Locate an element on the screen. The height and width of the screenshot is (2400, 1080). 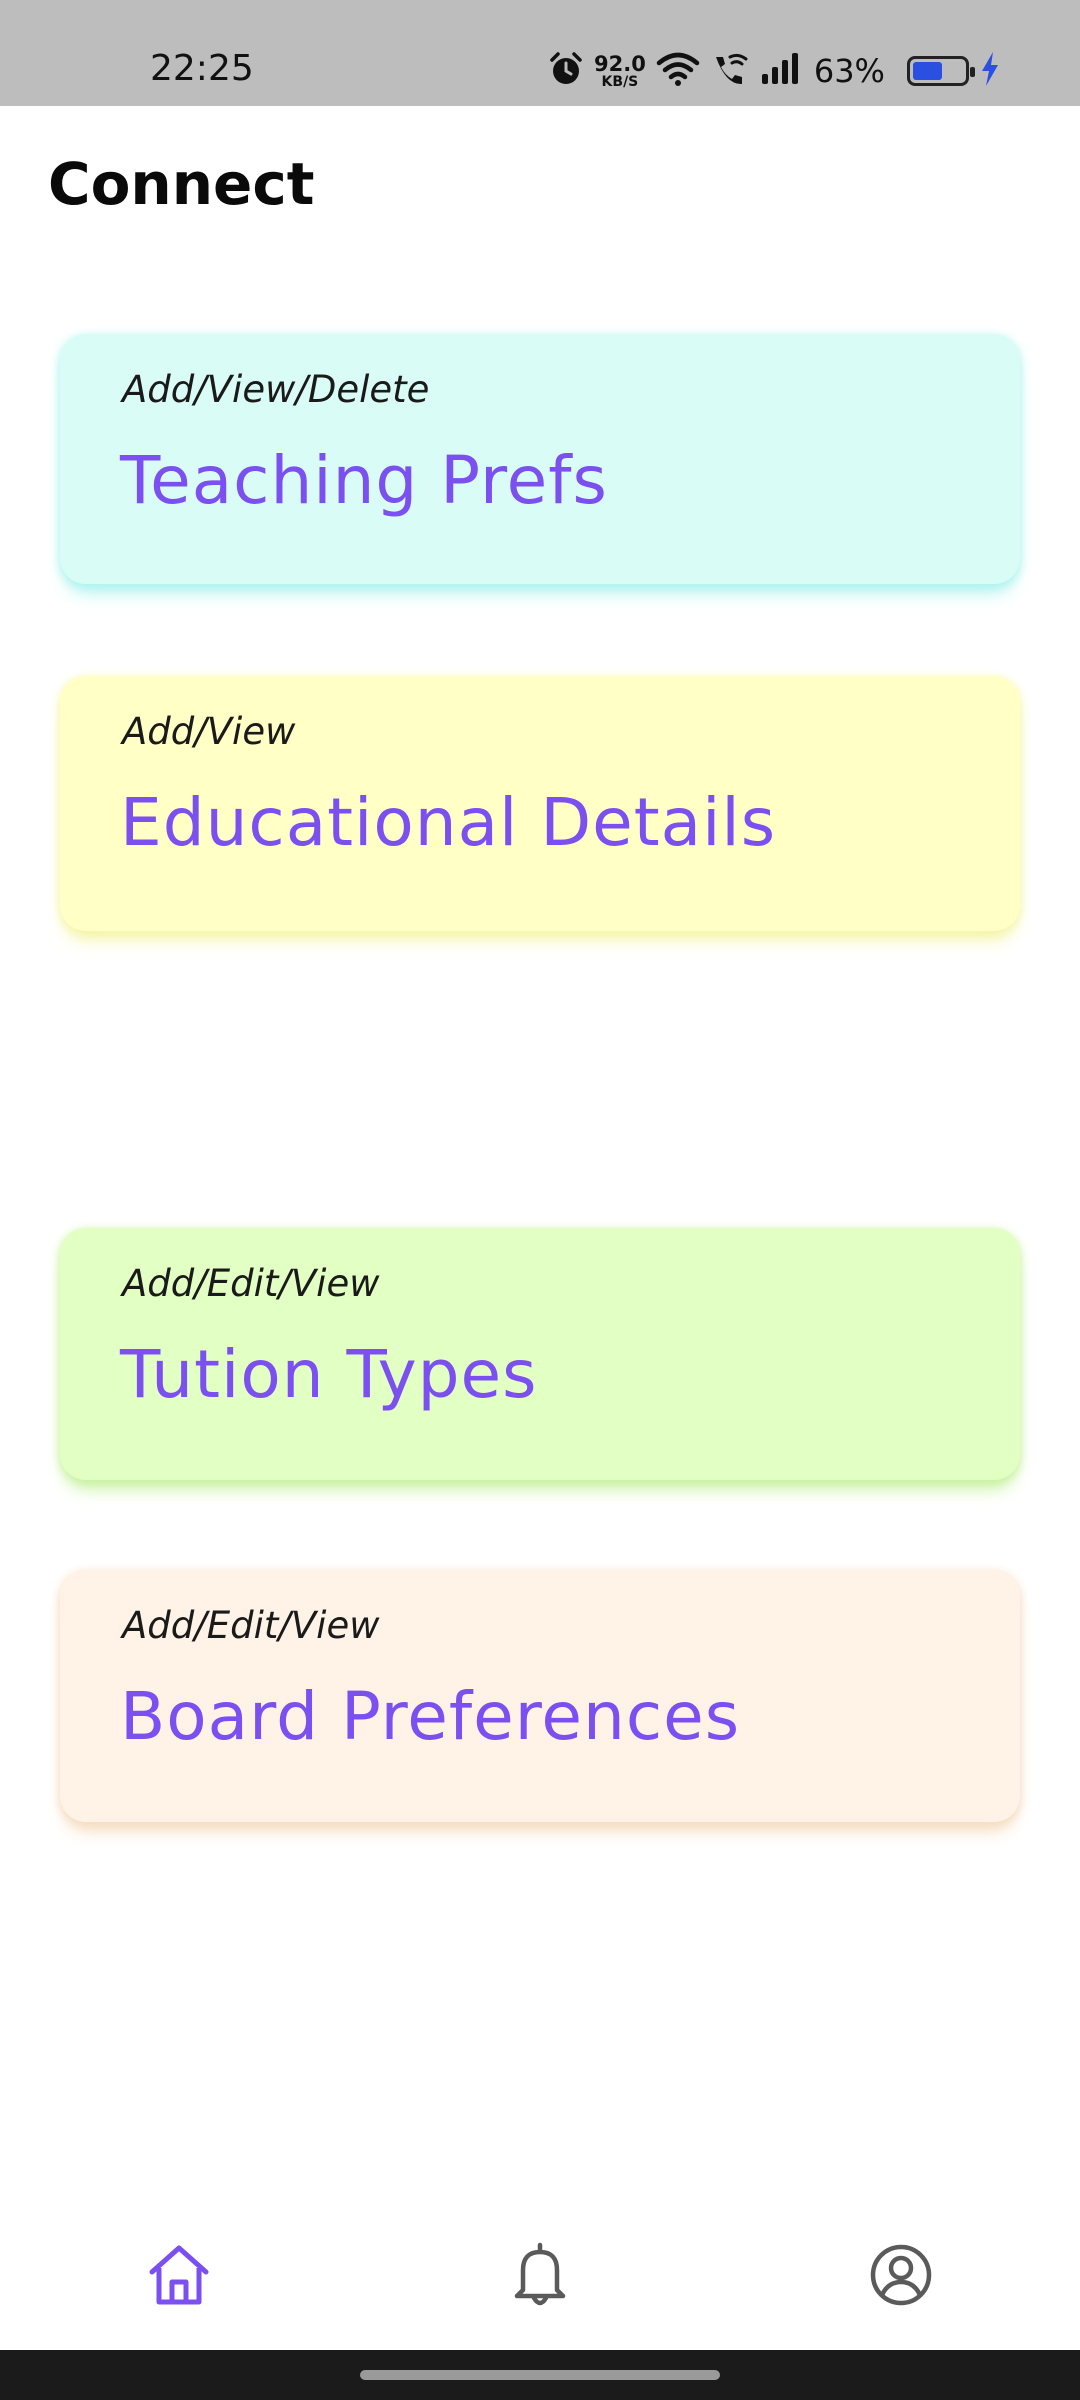
card-title: Educational Details is located at coordinates (448, 822).